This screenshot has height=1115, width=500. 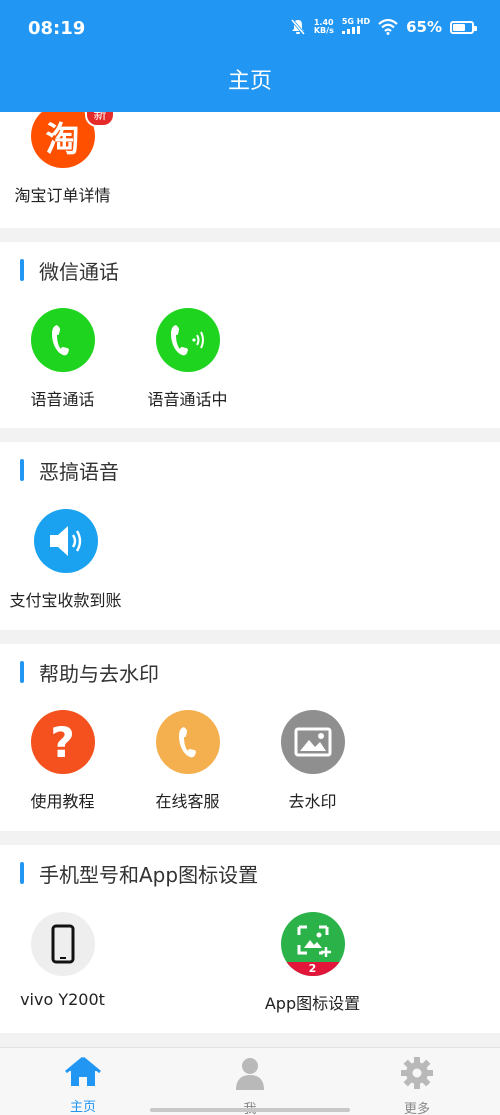 I want to click on gear-icon, so click(x=417, y=1073).